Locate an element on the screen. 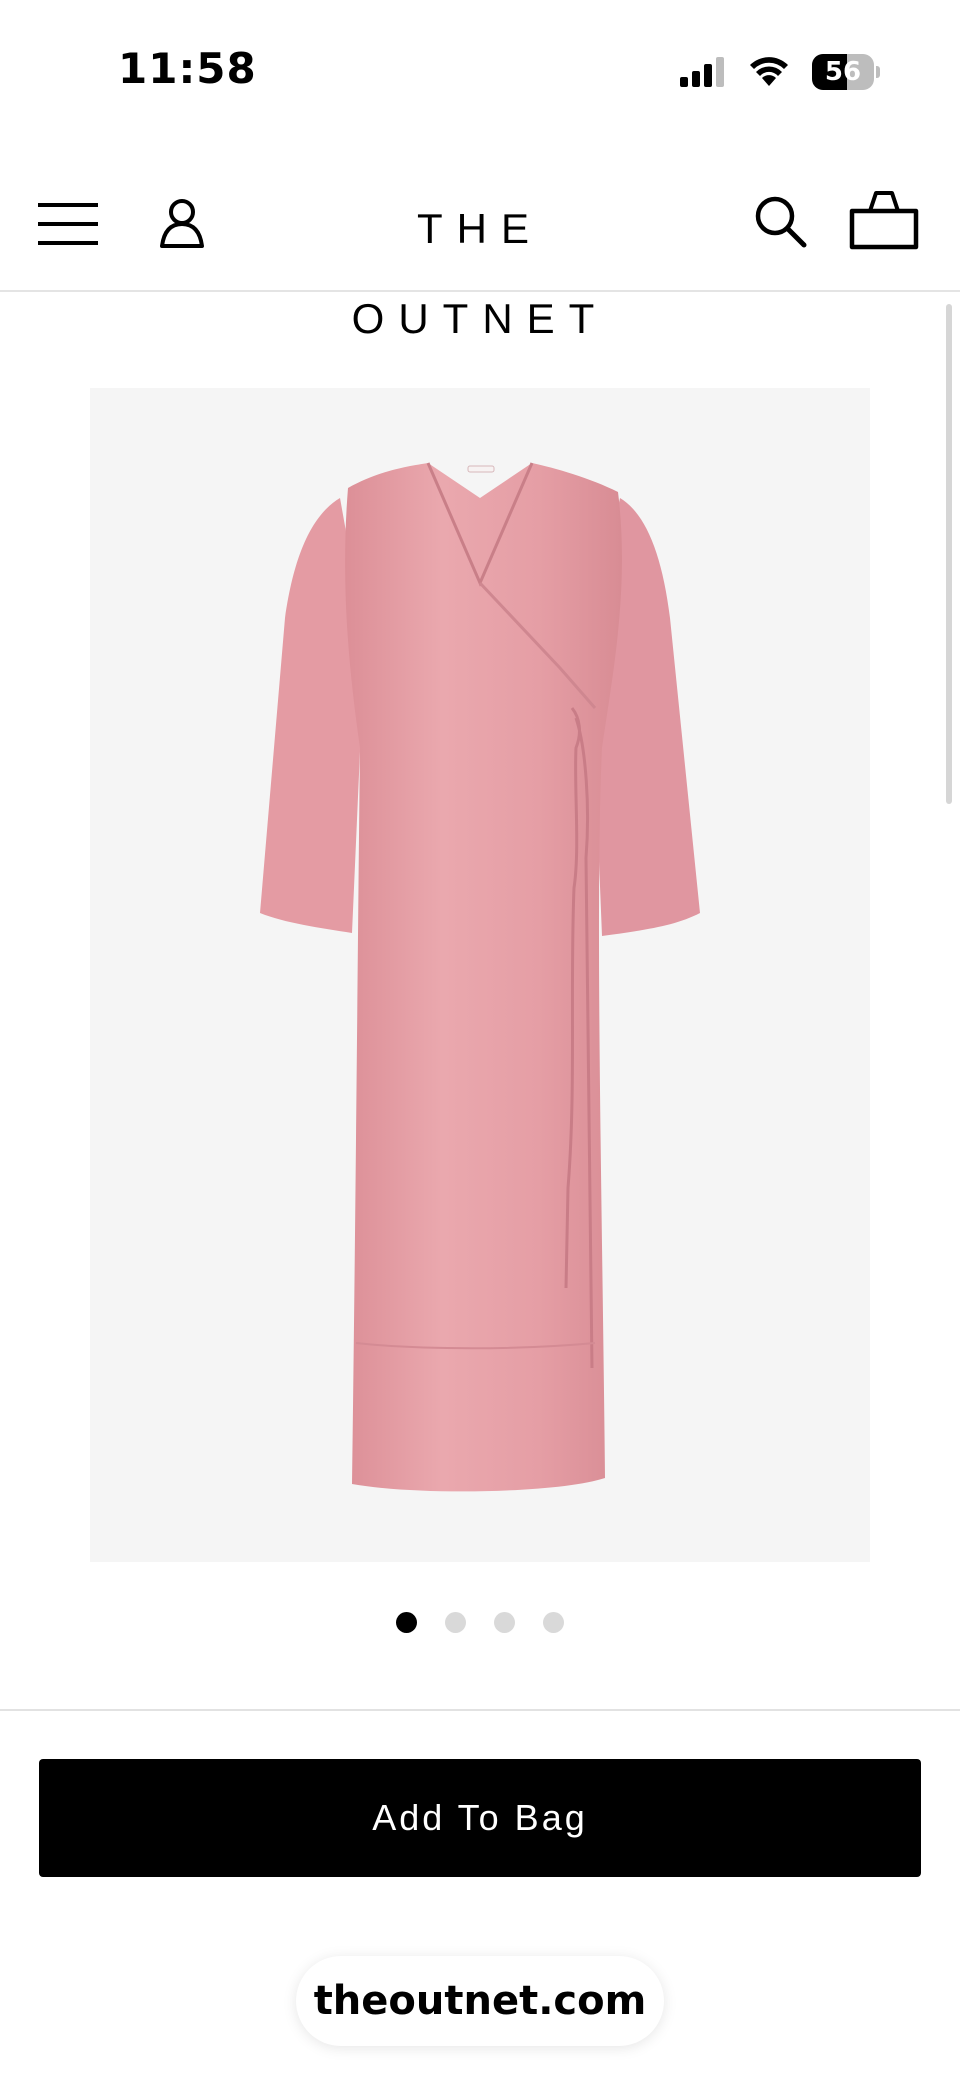 The width and height of the screenshot is (960, 2081). url-text: theoutnet.com is located at coordinates (480, 2001).